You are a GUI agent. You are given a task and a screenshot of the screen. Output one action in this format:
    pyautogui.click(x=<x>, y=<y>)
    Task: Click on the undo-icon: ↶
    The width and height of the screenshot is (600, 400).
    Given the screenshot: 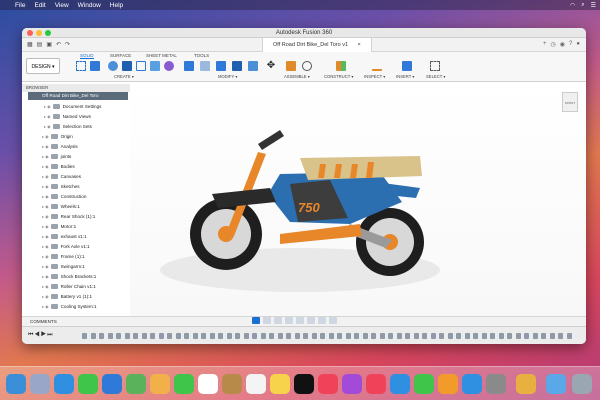 What is the action you would take?
    pyautogui.click(x=58, y=44)
    